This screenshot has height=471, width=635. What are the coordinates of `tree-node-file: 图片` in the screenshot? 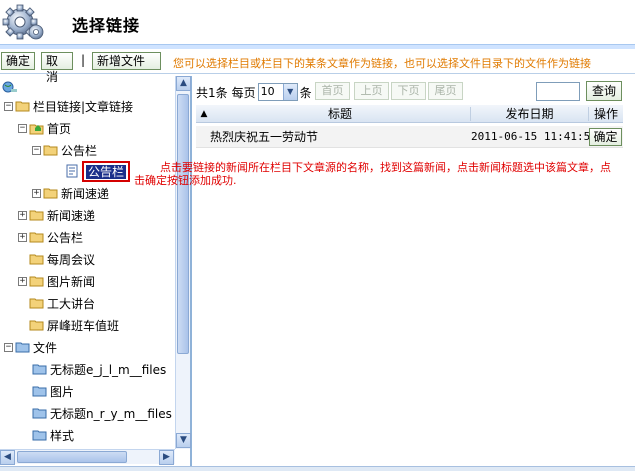 It's located at (53, 391).